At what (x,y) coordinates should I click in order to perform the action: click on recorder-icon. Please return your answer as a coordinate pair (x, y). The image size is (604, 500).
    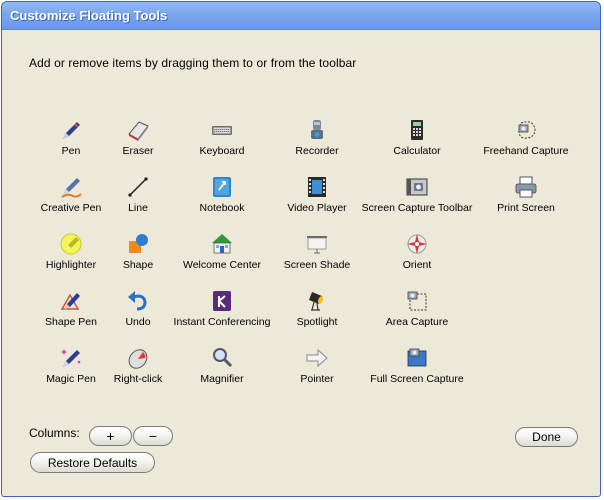
    Looking at the image, I should click on (317, 130).